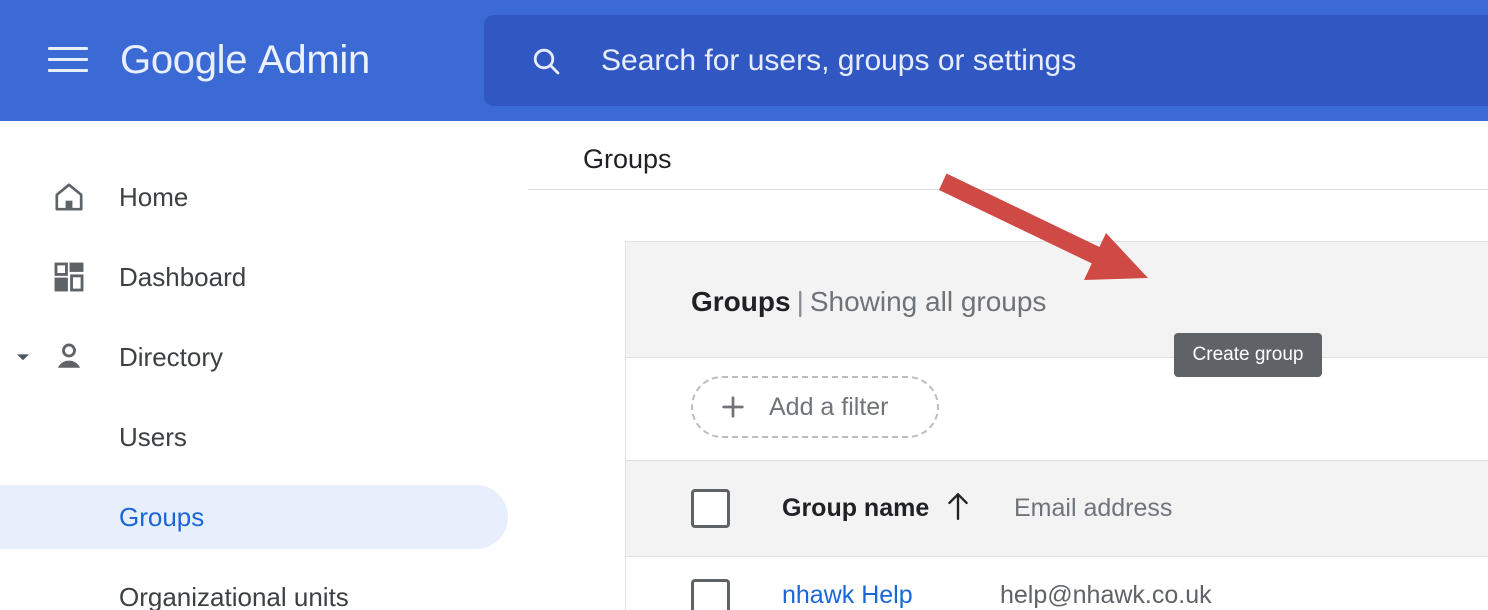  What do you see at coordinates (627, 159) in the screenshot?
I see `page-title: Groups` at bounding box center [627, 159].